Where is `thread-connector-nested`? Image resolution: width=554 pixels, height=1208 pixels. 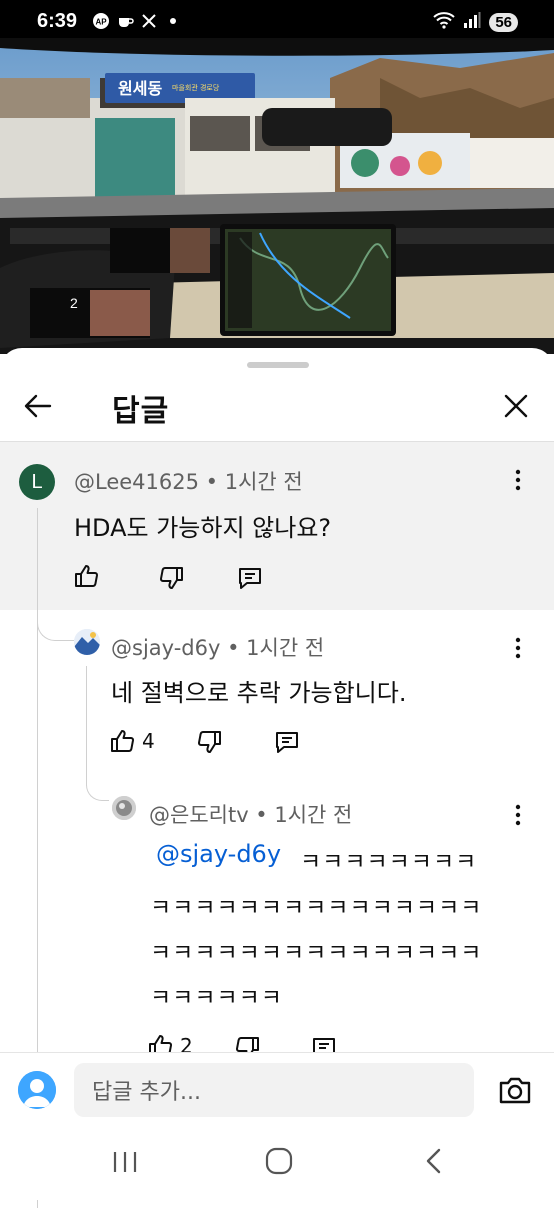
thread-connector-nested is located at coordinates (97, 784).